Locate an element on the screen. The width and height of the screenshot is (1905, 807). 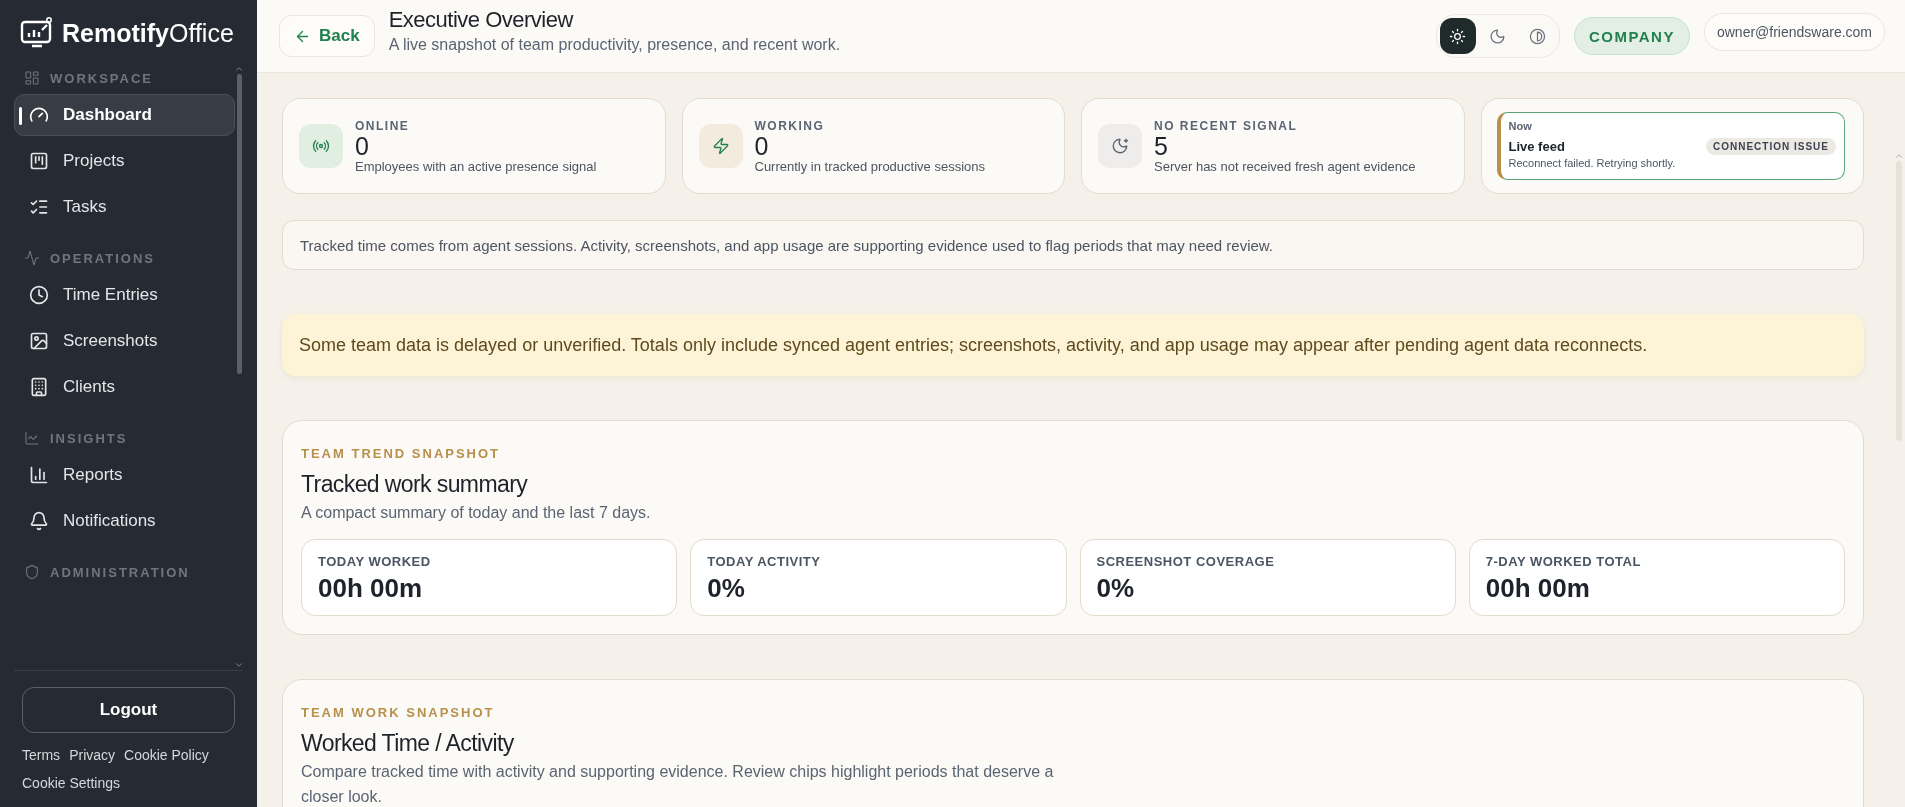
scroll-down-icon is located at coordinates (238, 665).